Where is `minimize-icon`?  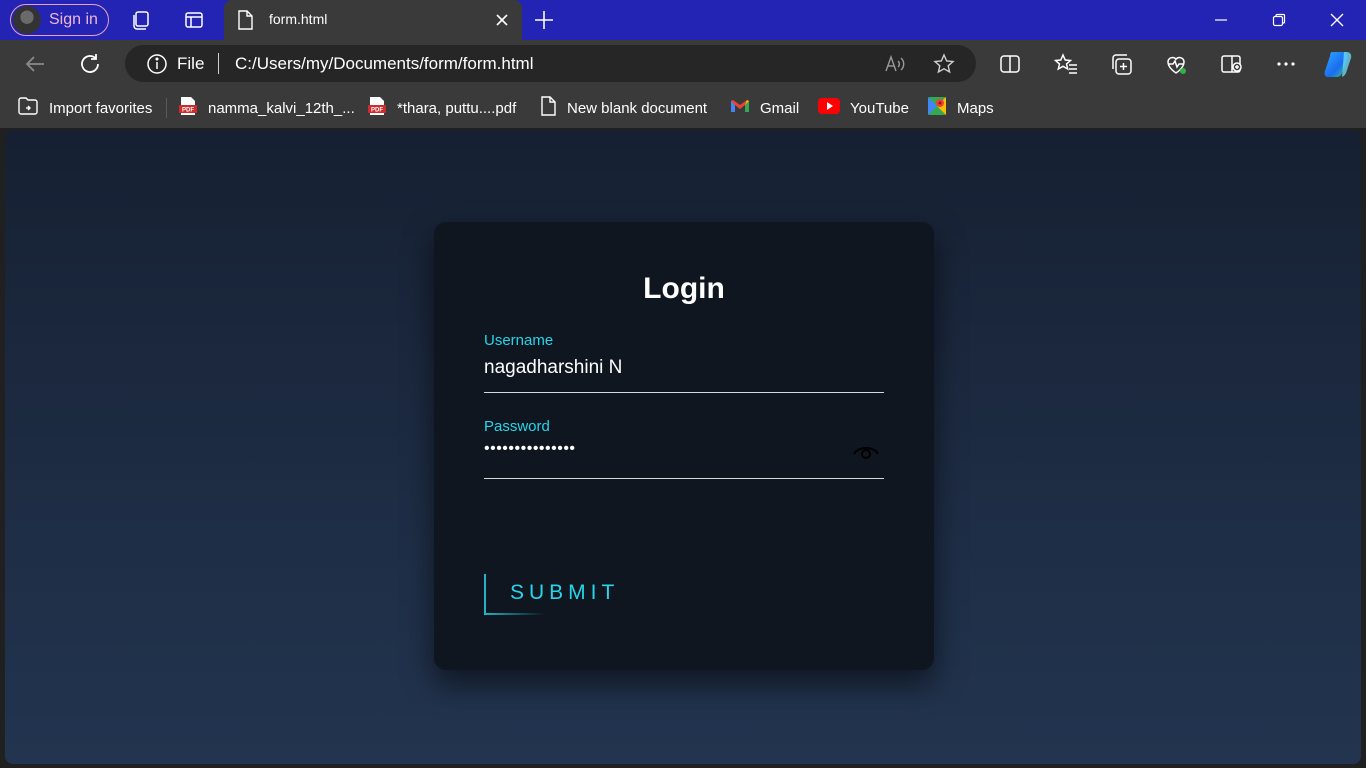 minimize-icon is located at coordinates (1221, 20).